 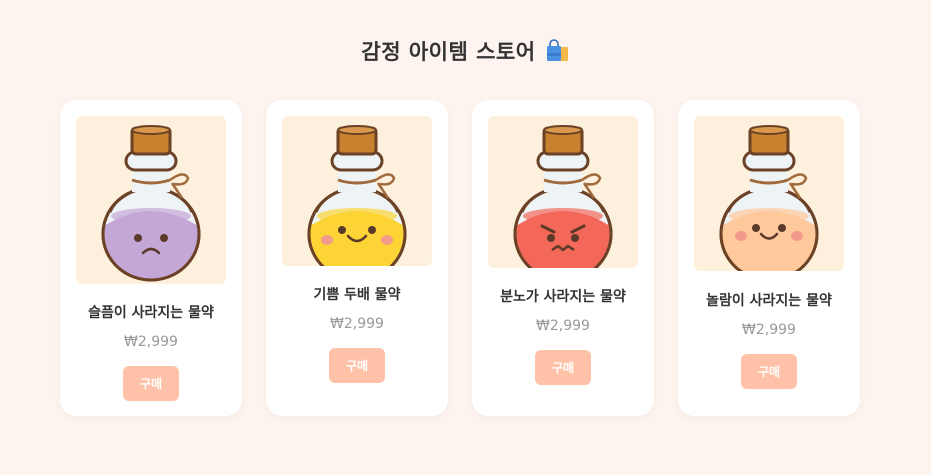 What do you see at coordinates (151, 203) in the screenshot?
I see `potion-sad-image` at bounding box center [151, 203].